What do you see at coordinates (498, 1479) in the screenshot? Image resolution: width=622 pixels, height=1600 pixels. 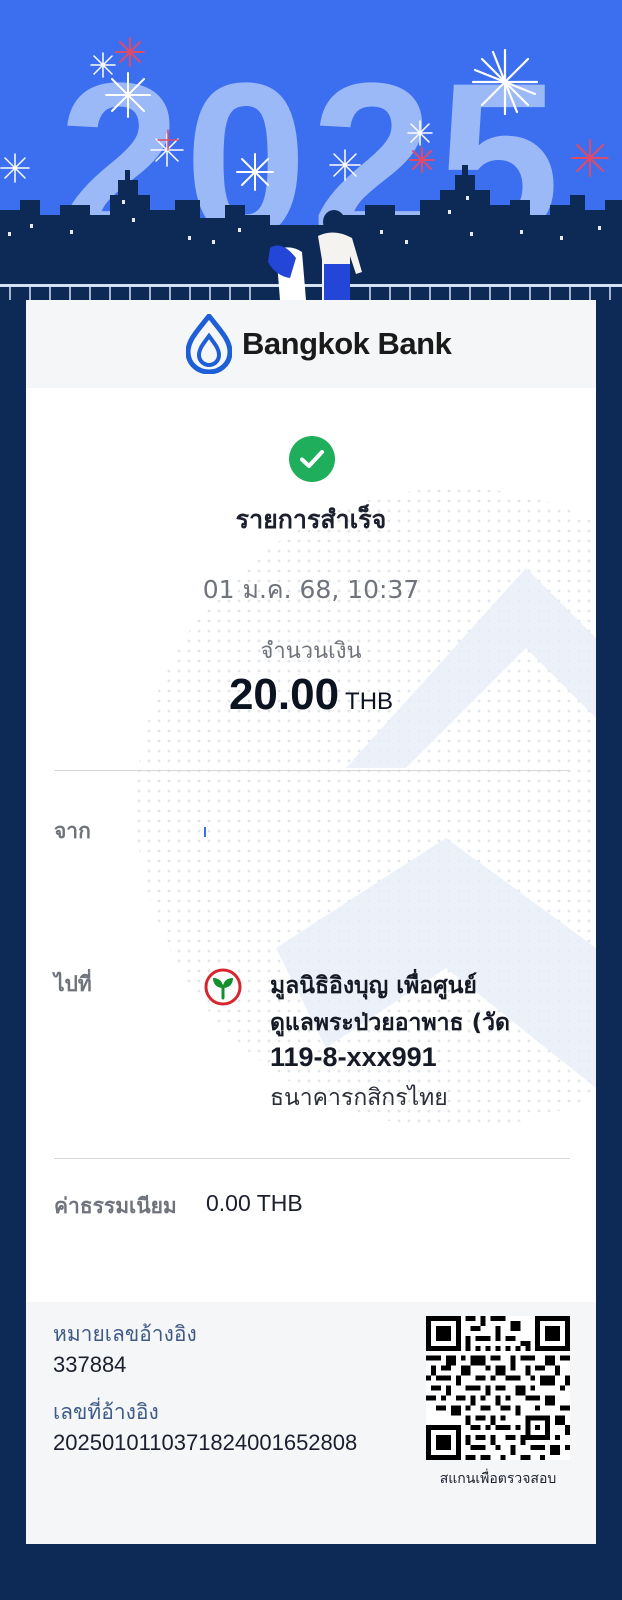 I see `qr-caption: สแกนเพื่อตรวจสอบ` at bounding box center [498, 1479].